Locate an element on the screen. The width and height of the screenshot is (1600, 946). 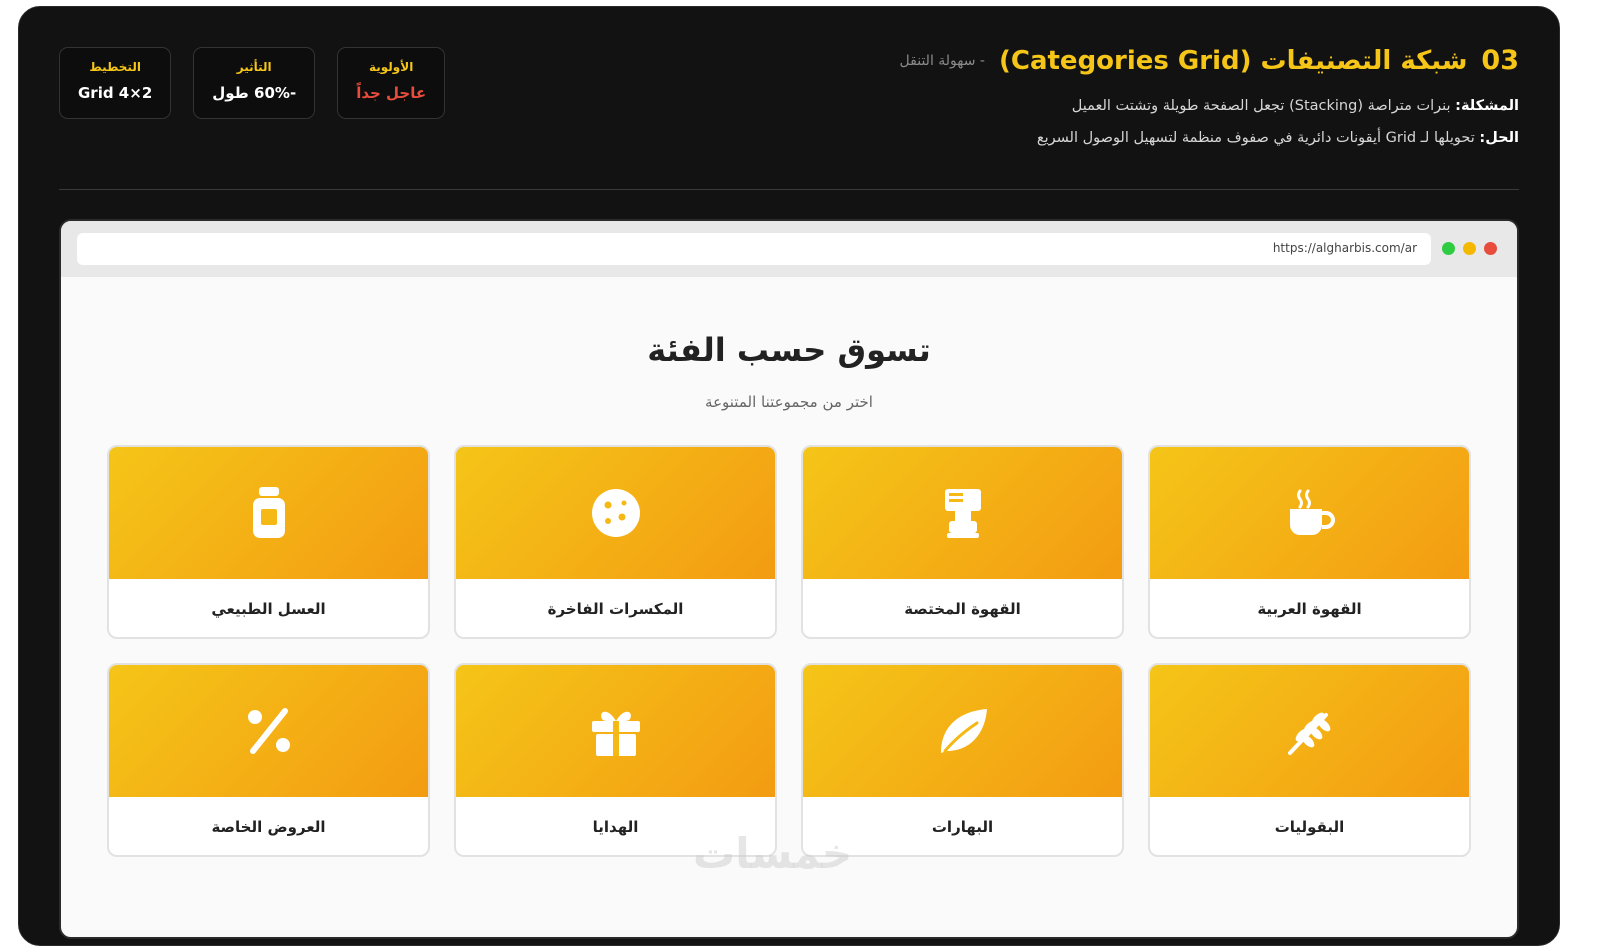
wheat-icon is located at coordinates (1308, 733).